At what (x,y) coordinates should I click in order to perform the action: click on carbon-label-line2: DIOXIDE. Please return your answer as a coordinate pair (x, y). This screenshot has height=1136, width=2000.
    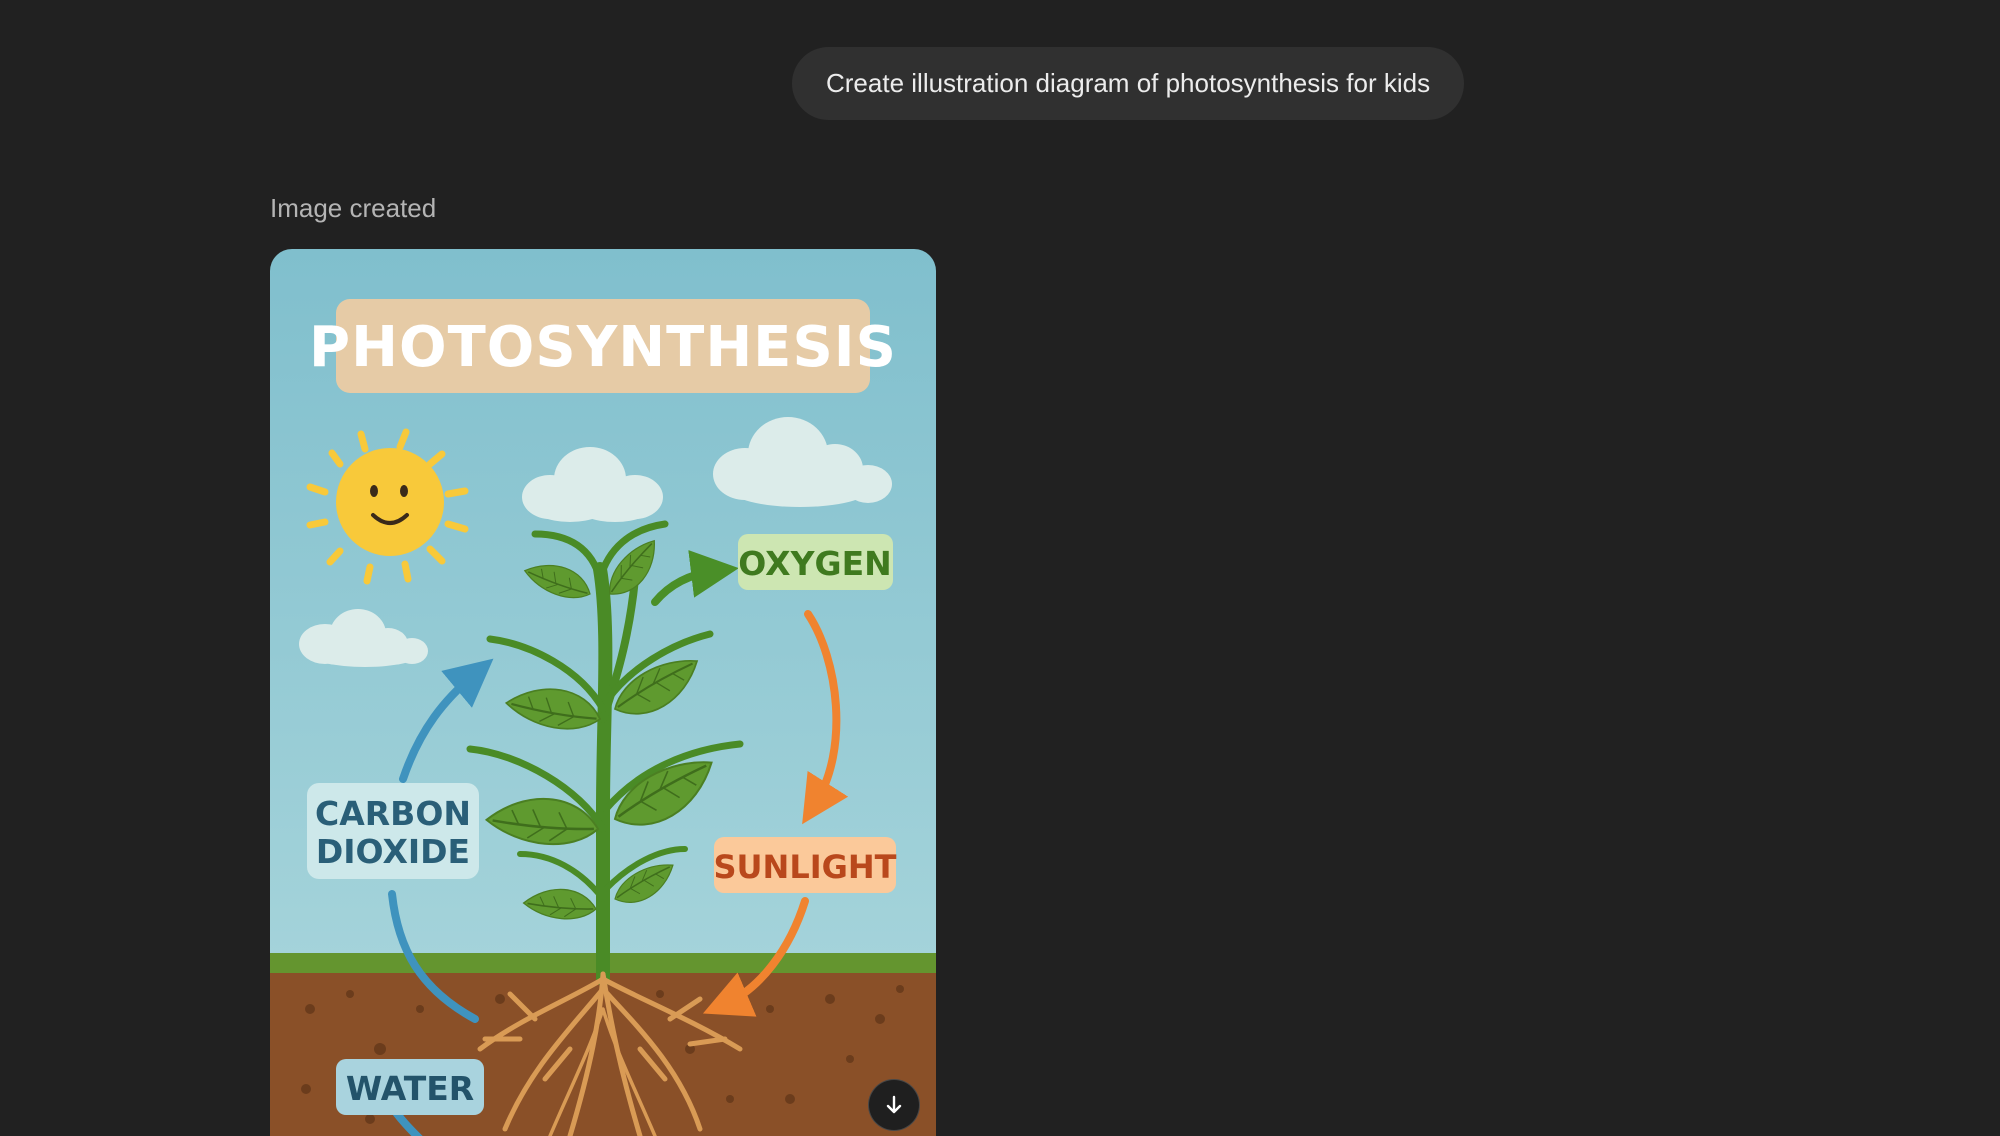
    Looking at the image, I should click on (393, 851).